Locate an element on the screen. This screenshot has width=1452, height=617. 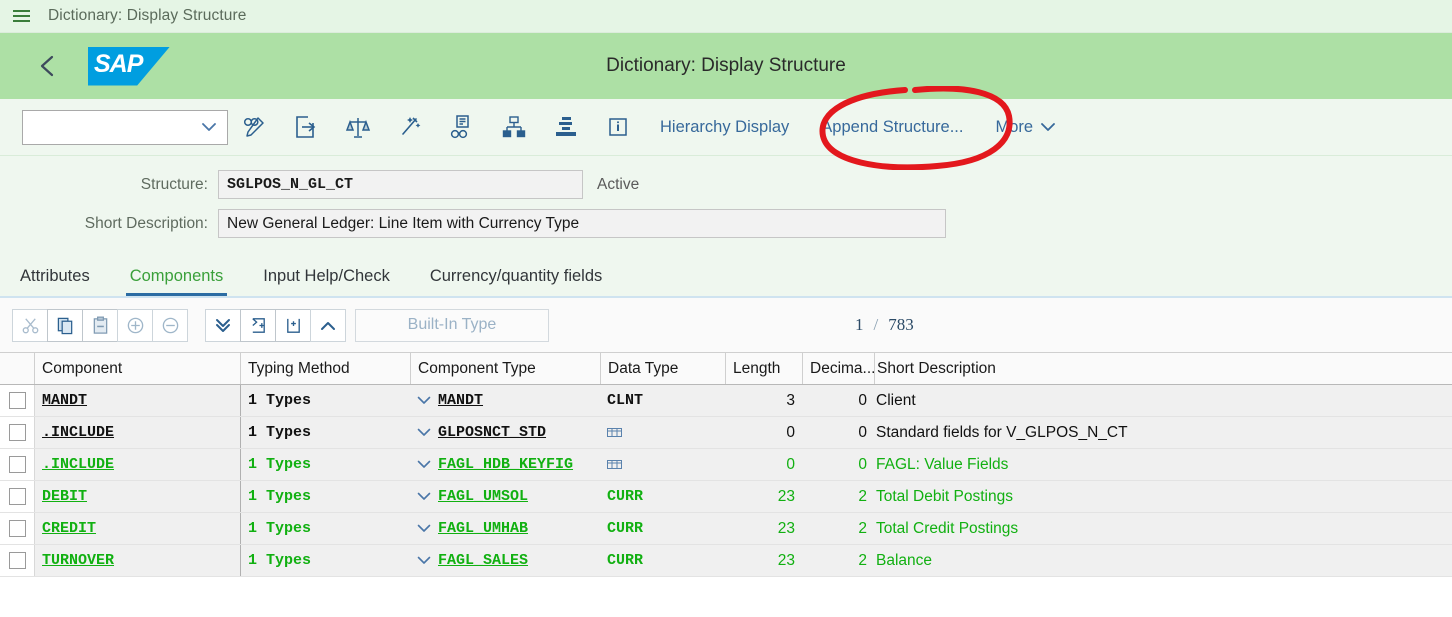
component-type-link: FAGL_UMHAB is located at coordinates (483, 528).